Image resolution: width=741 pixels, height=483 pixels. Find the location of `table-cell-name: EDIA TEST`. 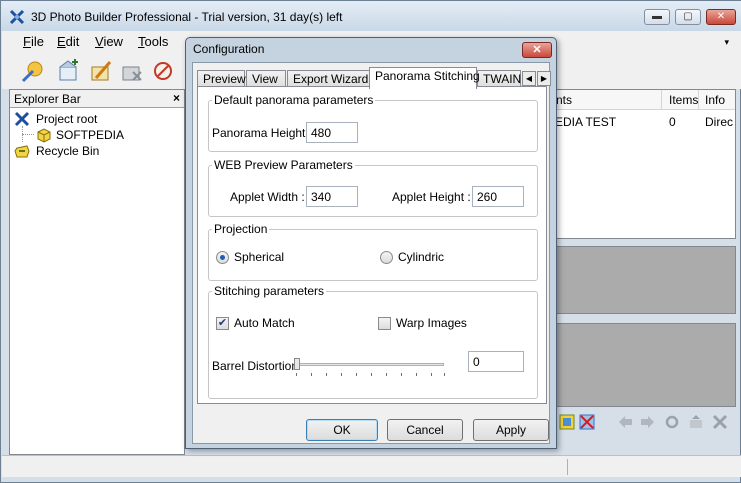

table-cell-name: EDIA TEST is located at coordinates (585, 122).